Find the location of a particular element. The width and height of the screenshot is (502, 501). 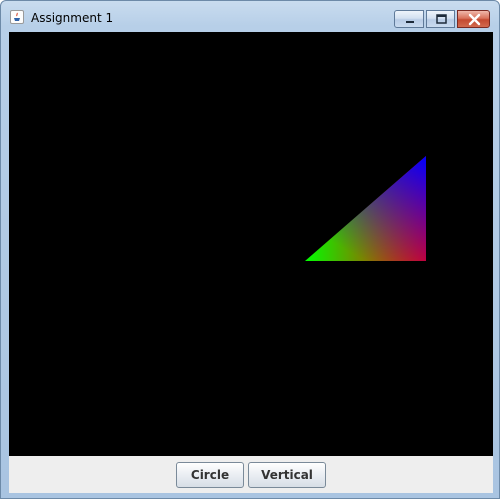

minimize-button is located at coordinates (409, 19).